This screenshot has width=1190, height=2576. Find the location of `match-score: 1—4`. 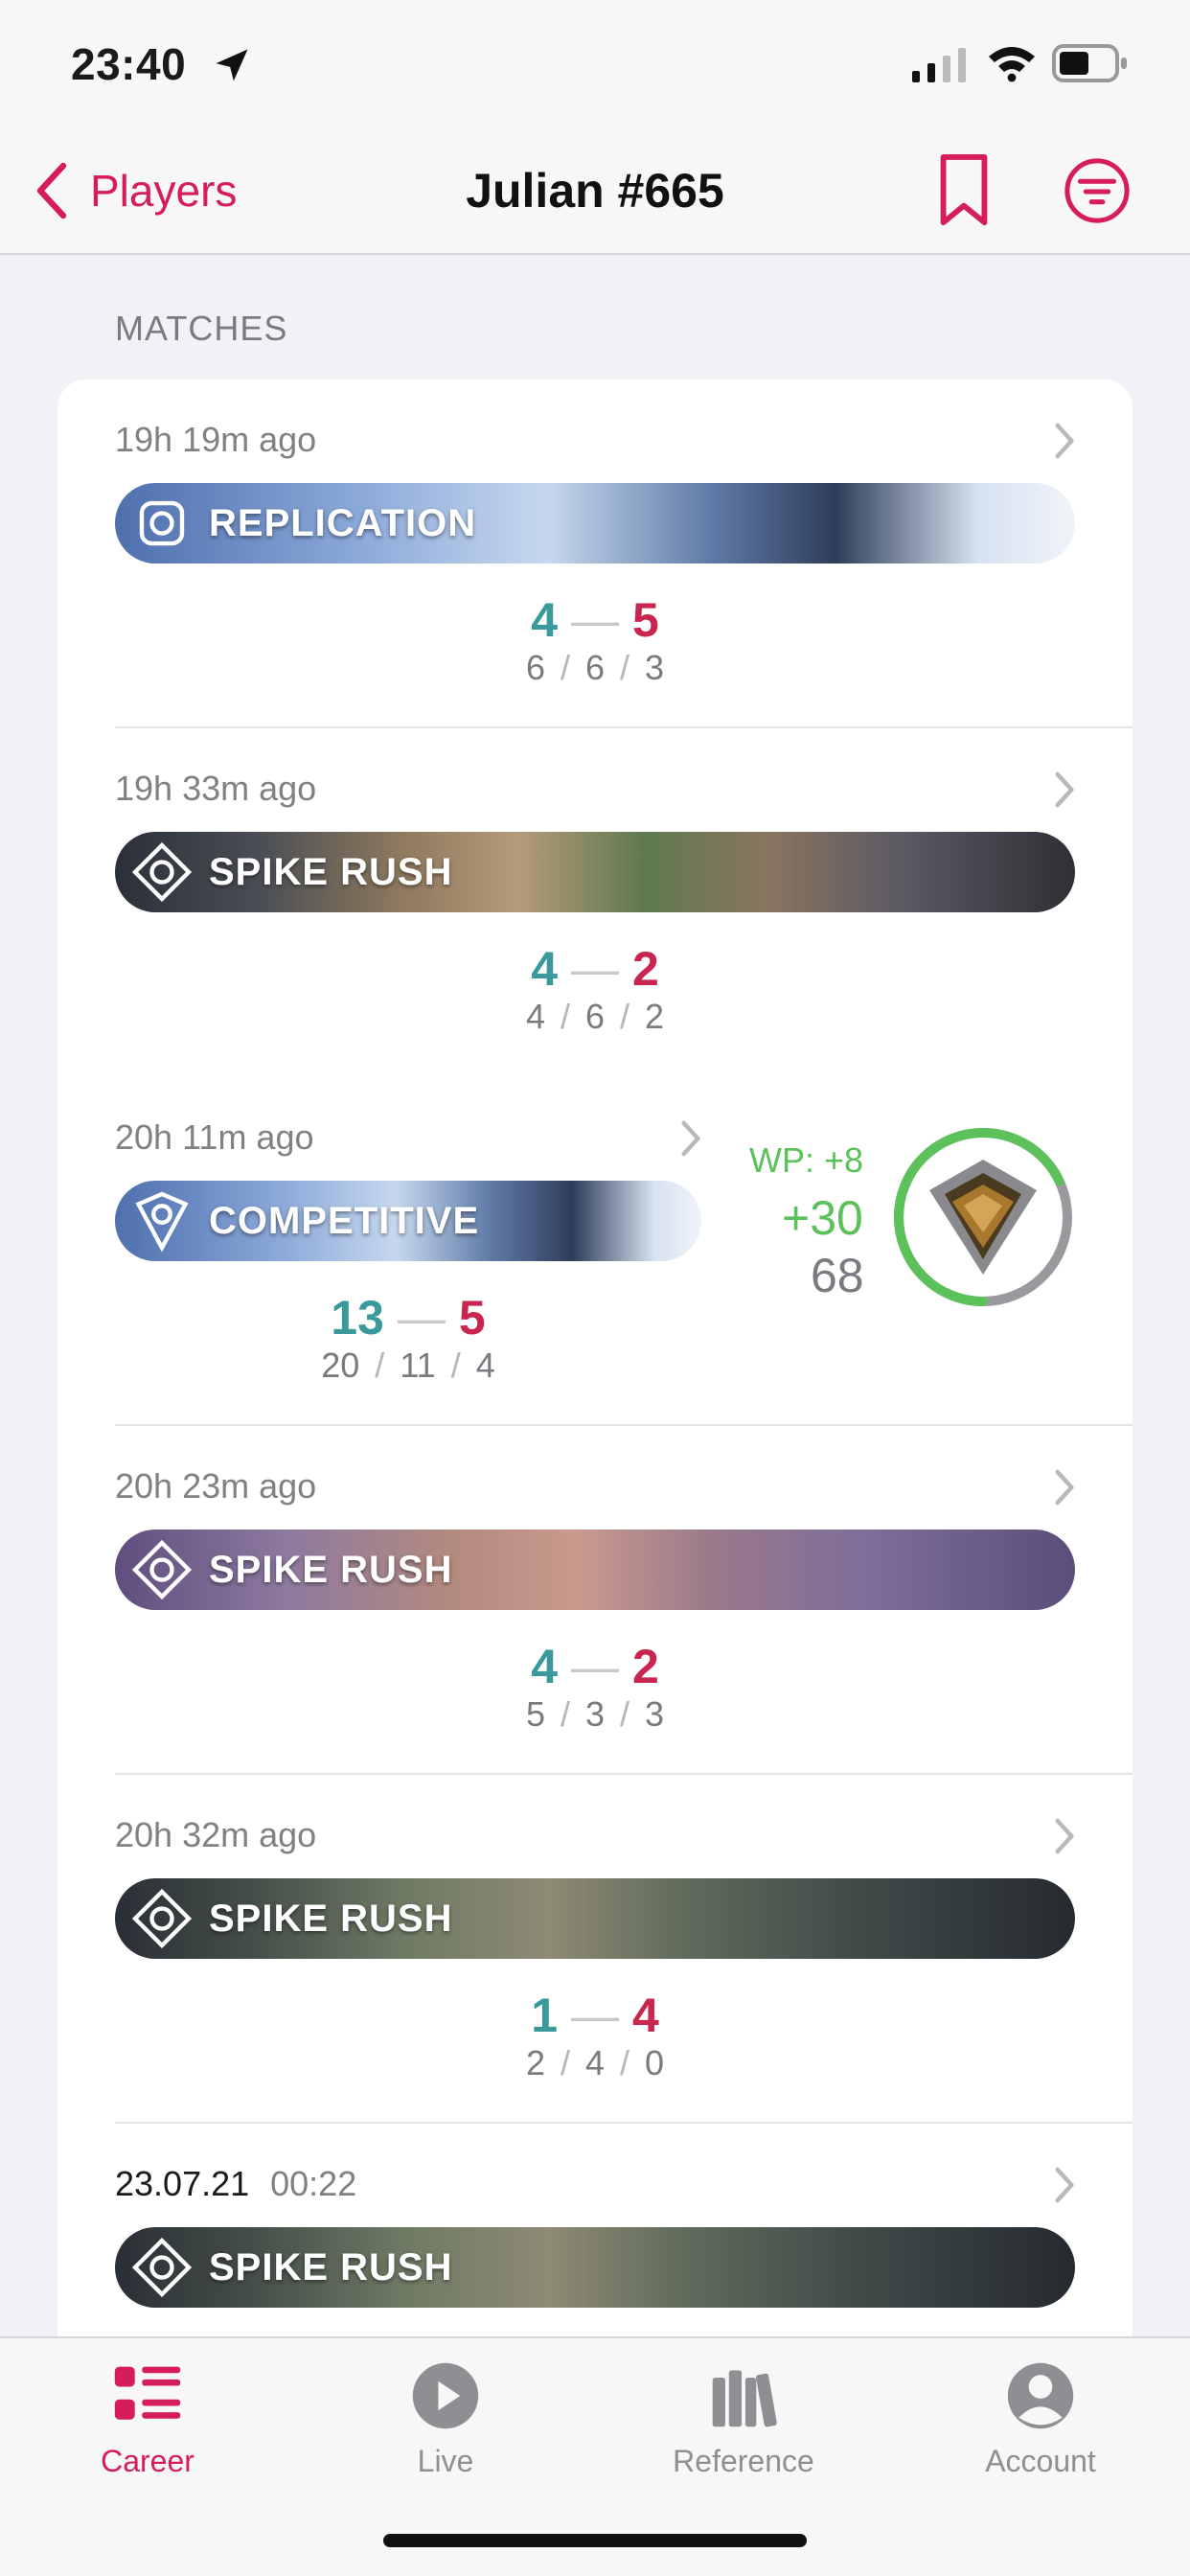

match-score: 1—4 is located at coordinates (595, 2015).